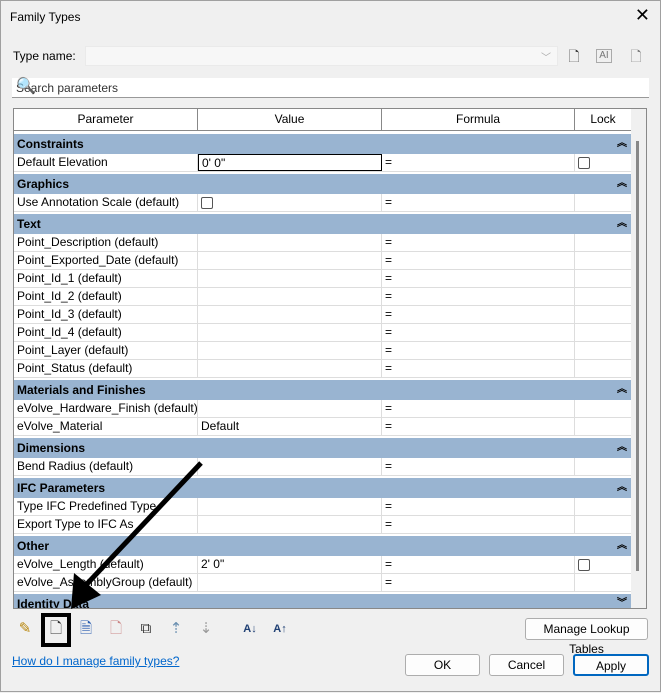  Describe the element at coordinates (323, 601) in the screenshot. I see `group-header: Identity Data ︾` at that location.